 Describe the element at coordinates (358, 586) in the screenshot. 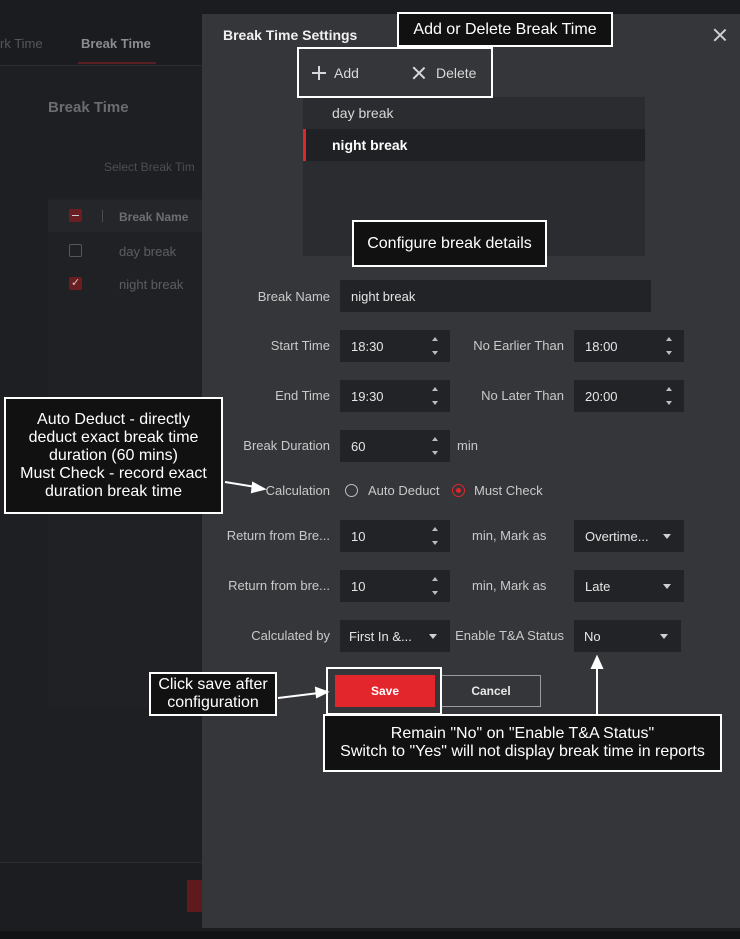

I see `return-late-minutes-value: 10` at that location.